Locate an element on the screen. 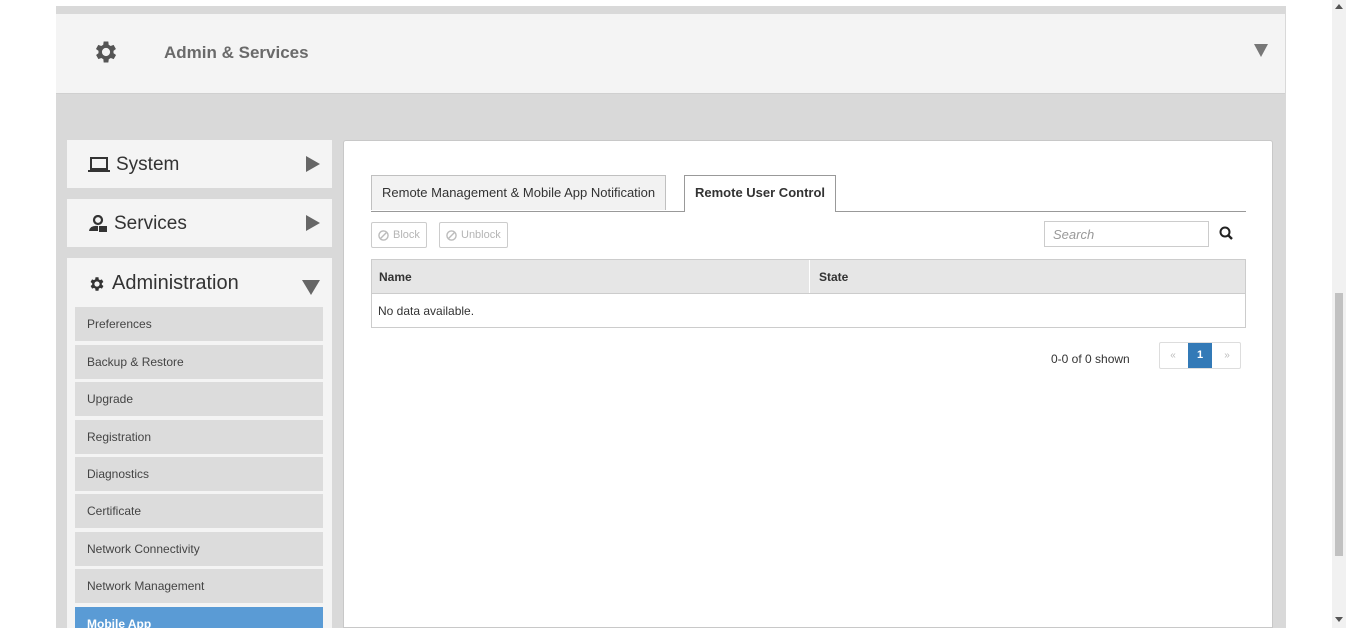 Image resolution: width=1346 pixels, height=641 pixels. vertical-scrollbar is located at coordinates (1339, 314).